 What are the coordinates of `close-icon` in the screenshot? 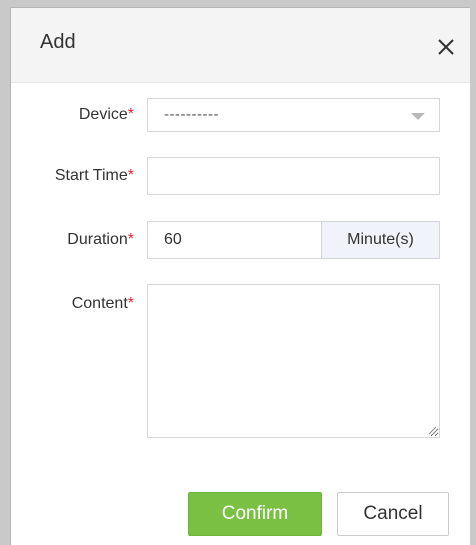 It's located at (446, 47).